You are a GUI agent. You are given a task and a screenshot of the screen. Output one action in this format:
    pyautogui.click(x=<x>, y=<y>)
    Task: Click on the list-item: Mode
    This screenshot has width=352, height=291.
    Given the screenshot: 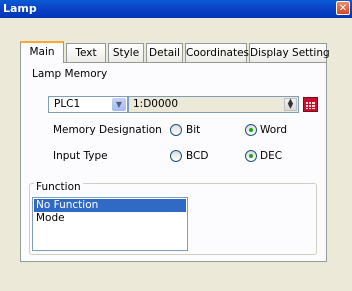 What is the action you would take?
    pyautogui.click(x=49, y=218)
    